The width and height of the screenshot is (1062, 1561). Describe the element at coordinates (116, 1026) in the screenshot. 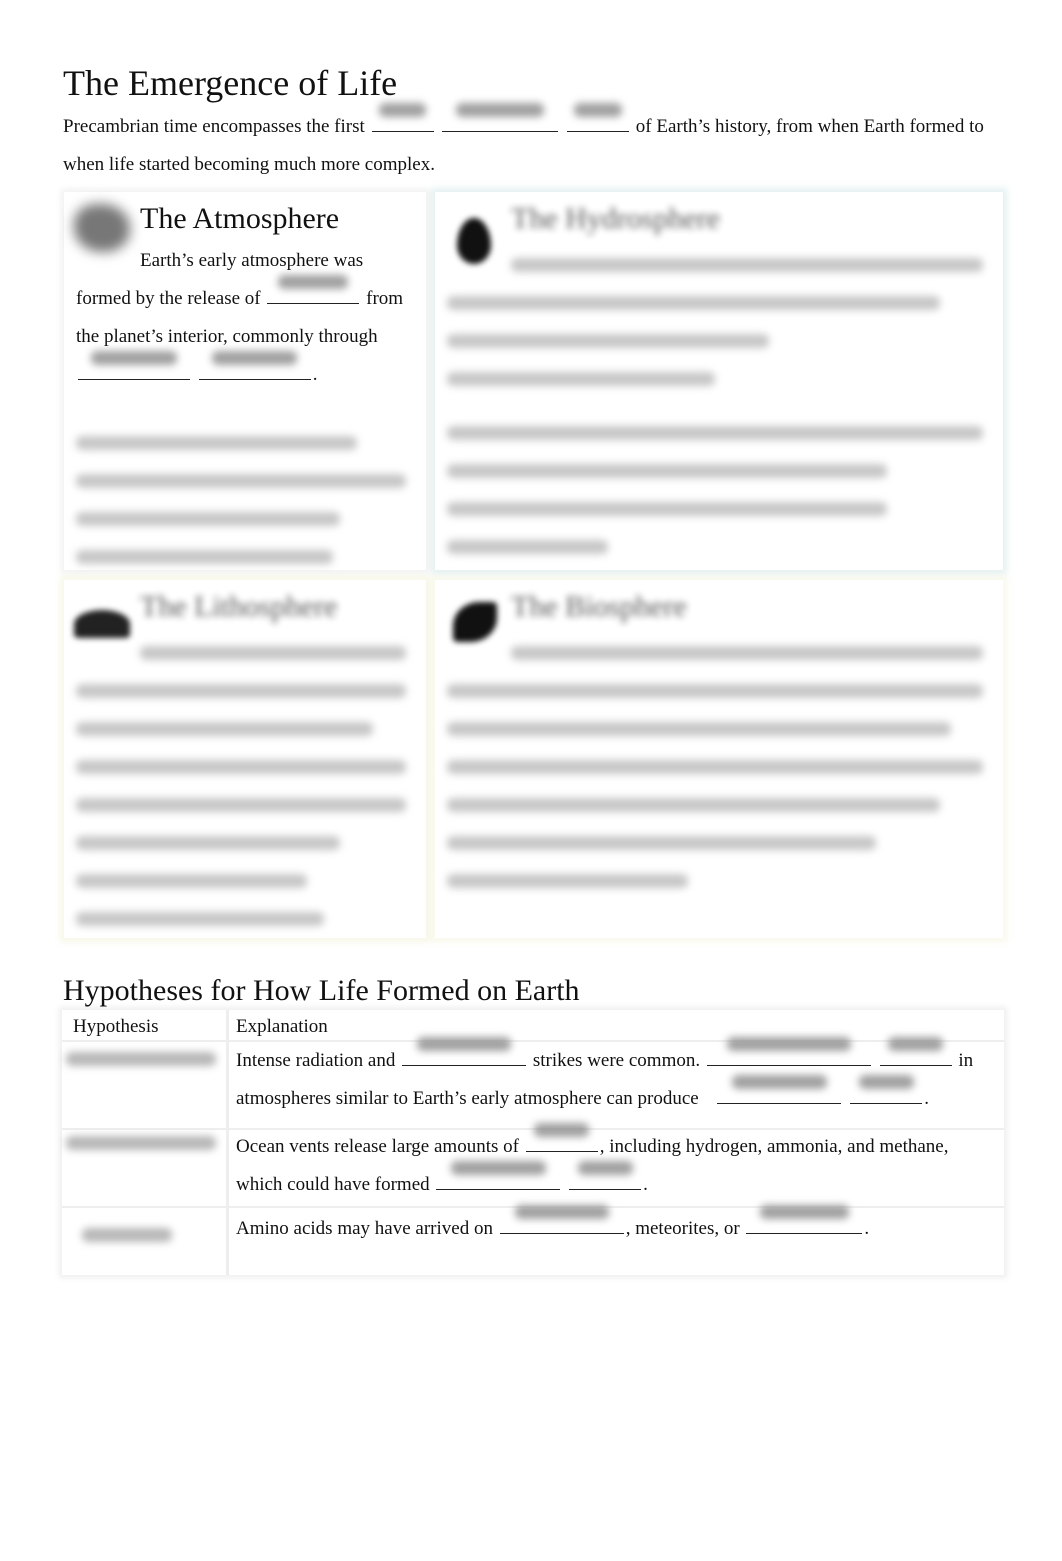

I see `column-header-hypothesis: Hypothesis` at that location.